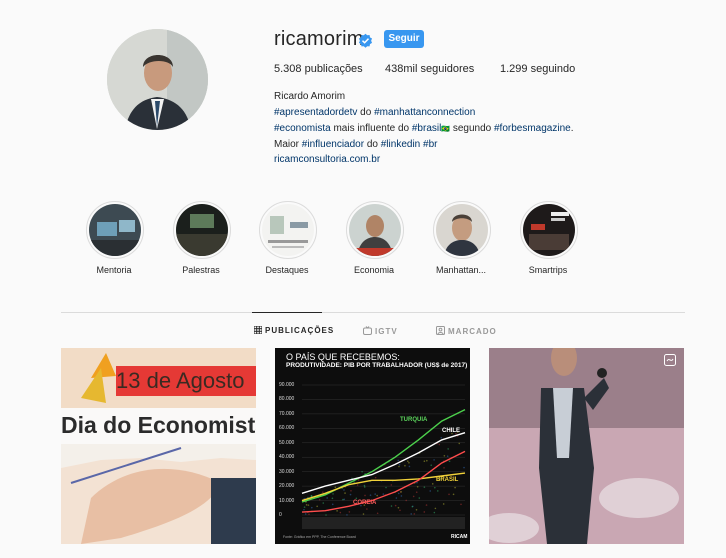  I want to click on hashtag-link: #linkedin, so click(400, 144).